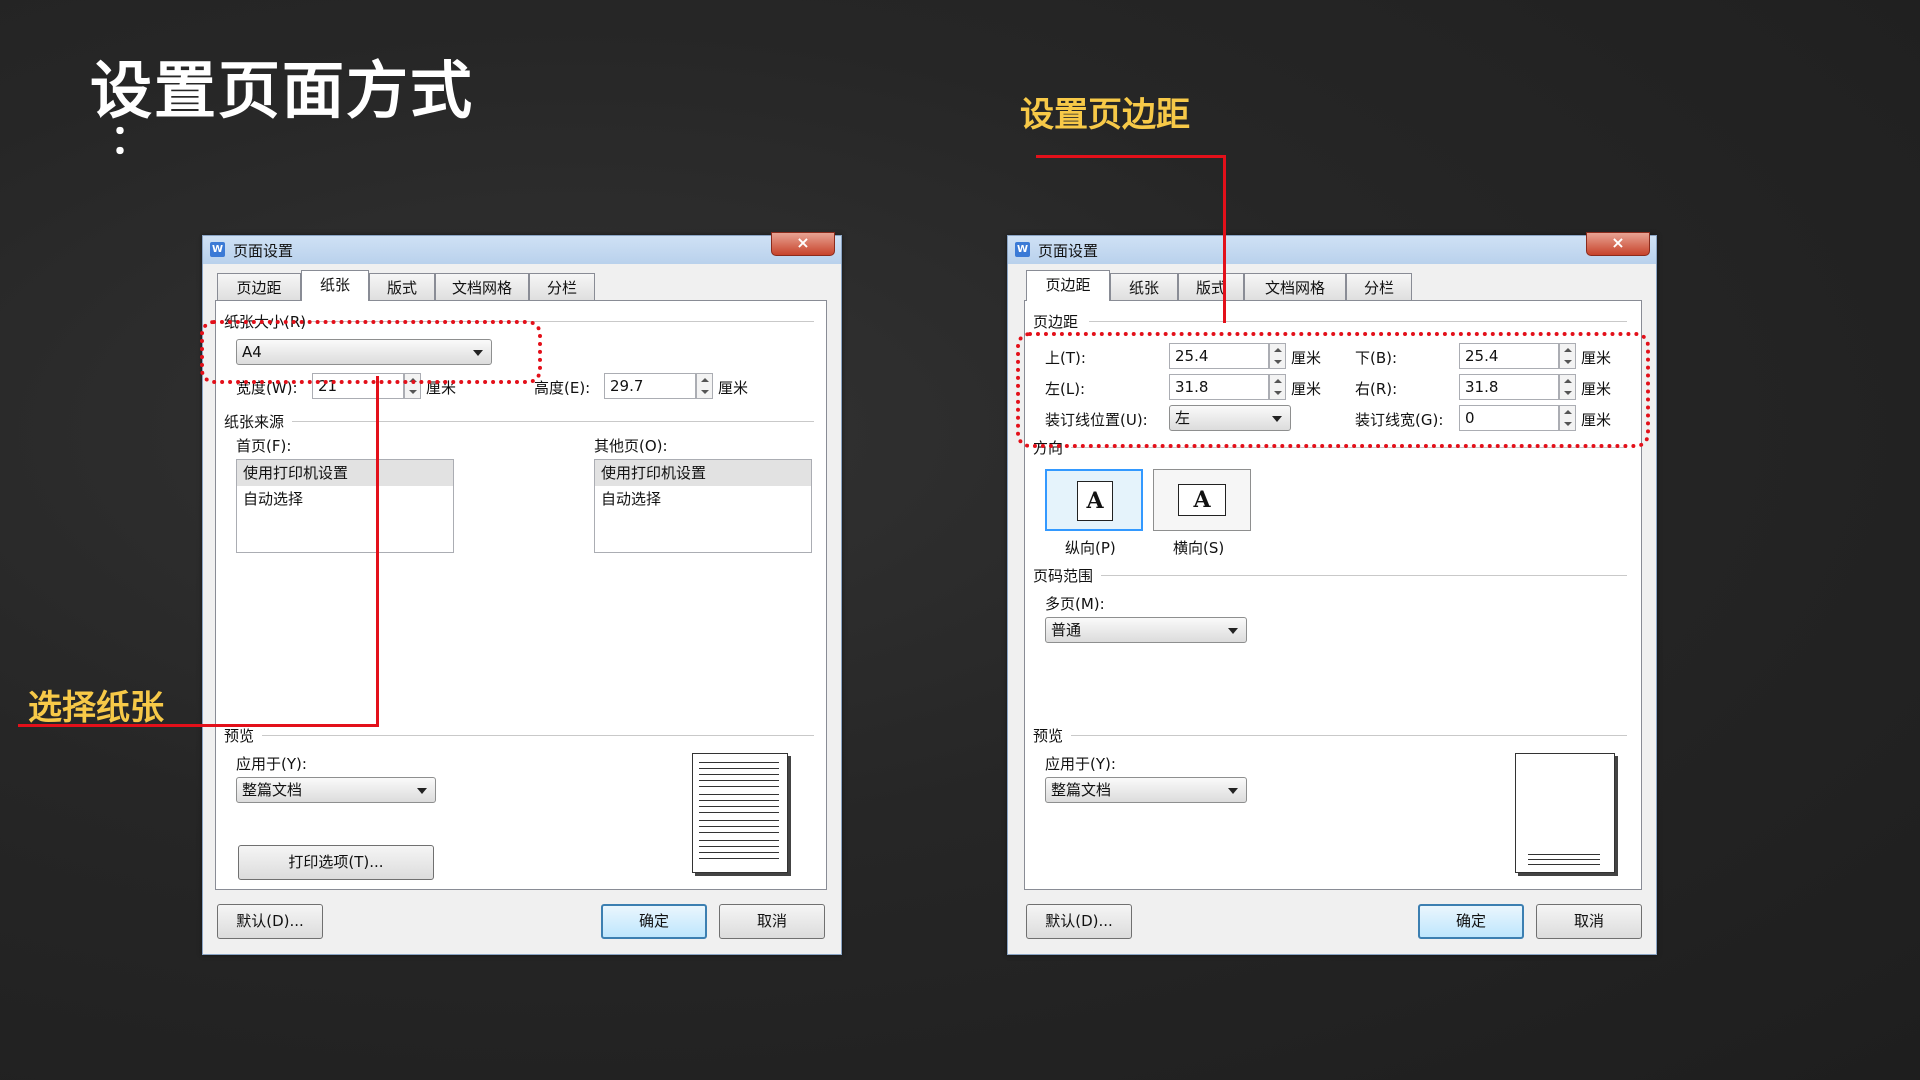 Image resolution: width=1920 pixels, height=1080 pixels. I want to click on first-page-tray-list: 使用打印机设置 自动选择, so click(345, 506).